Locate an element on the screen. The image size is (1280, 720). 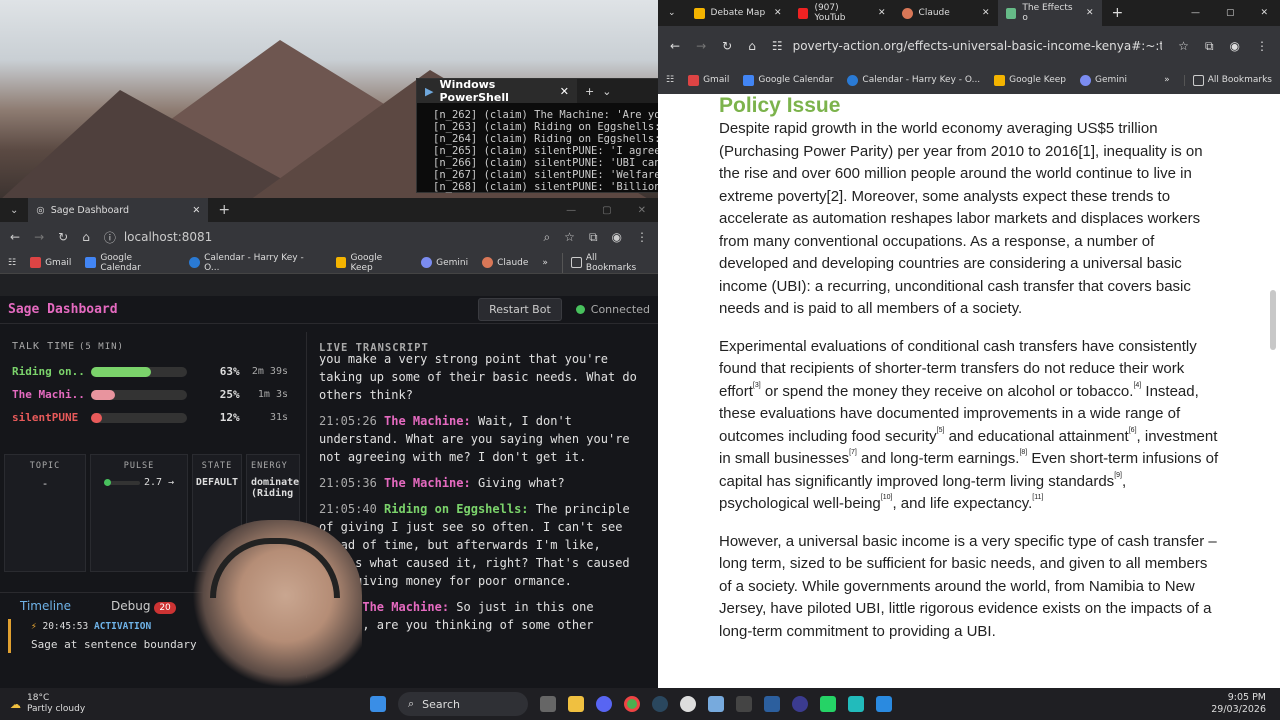
clock: 9:05 PM 29/03/2026 is located at coordinates (1245, 704).